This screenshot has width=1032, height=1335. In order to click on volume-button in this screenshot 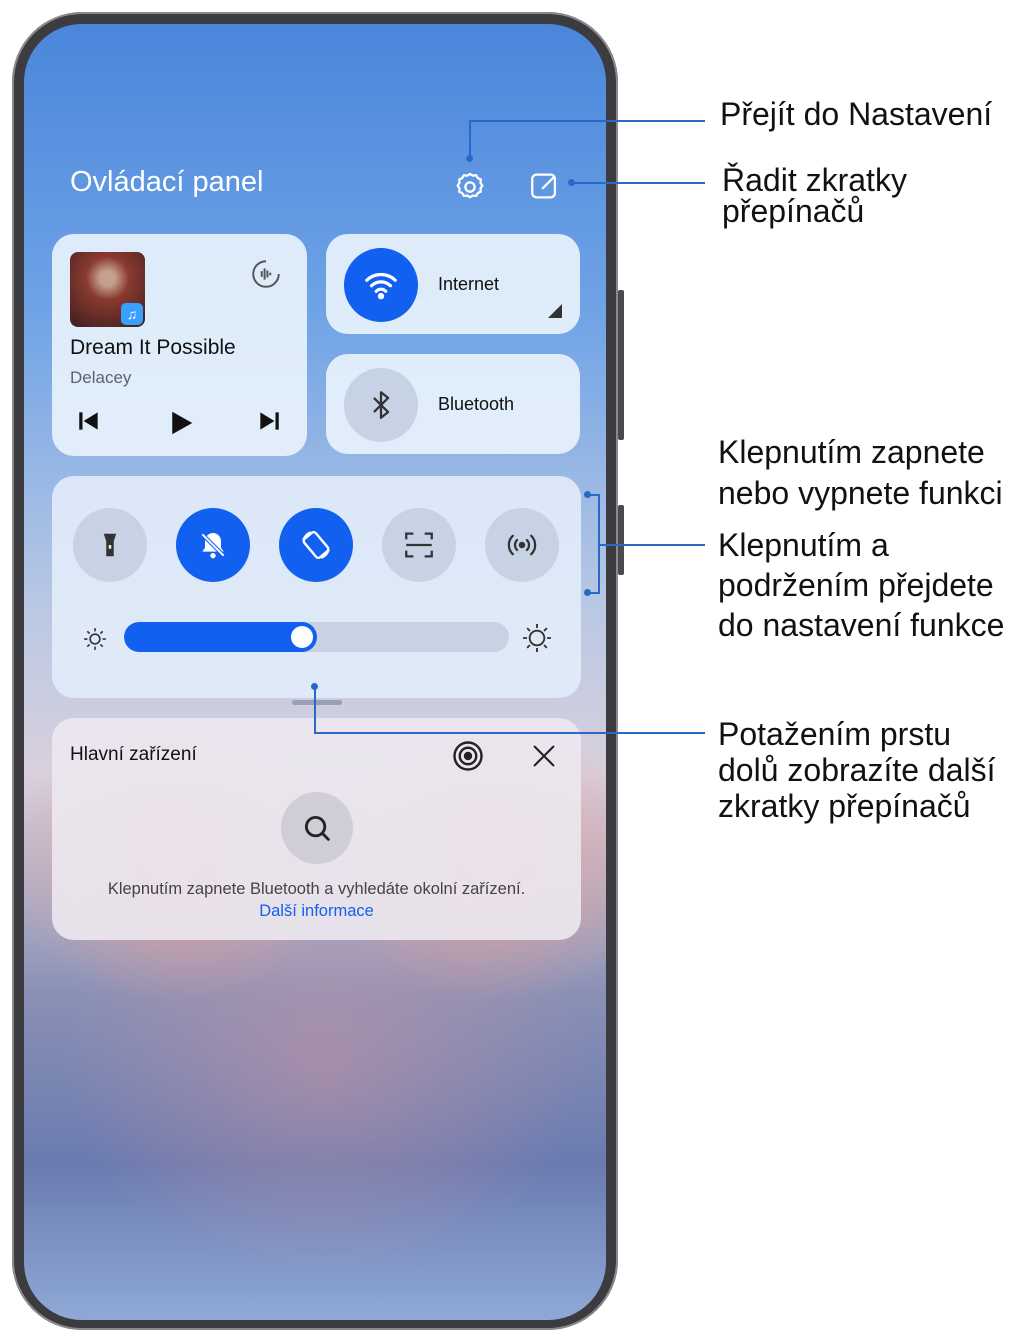, I will do `click(621, 365)`.